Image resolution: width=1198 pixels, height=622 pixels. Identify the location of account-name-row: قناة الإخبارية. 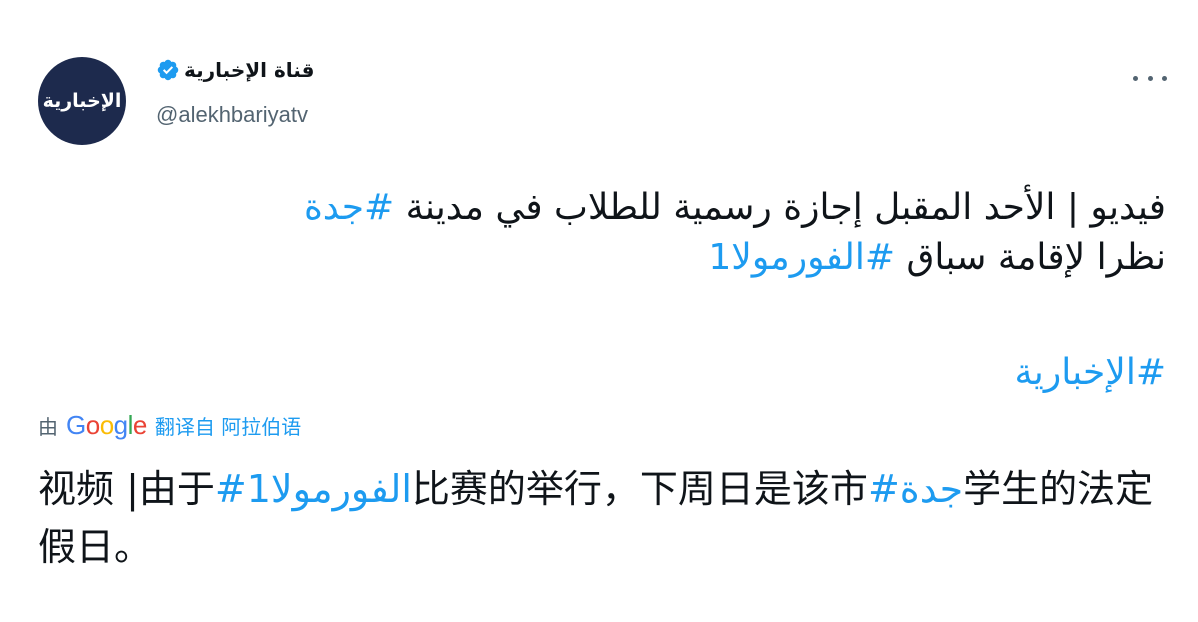
(235, 70).